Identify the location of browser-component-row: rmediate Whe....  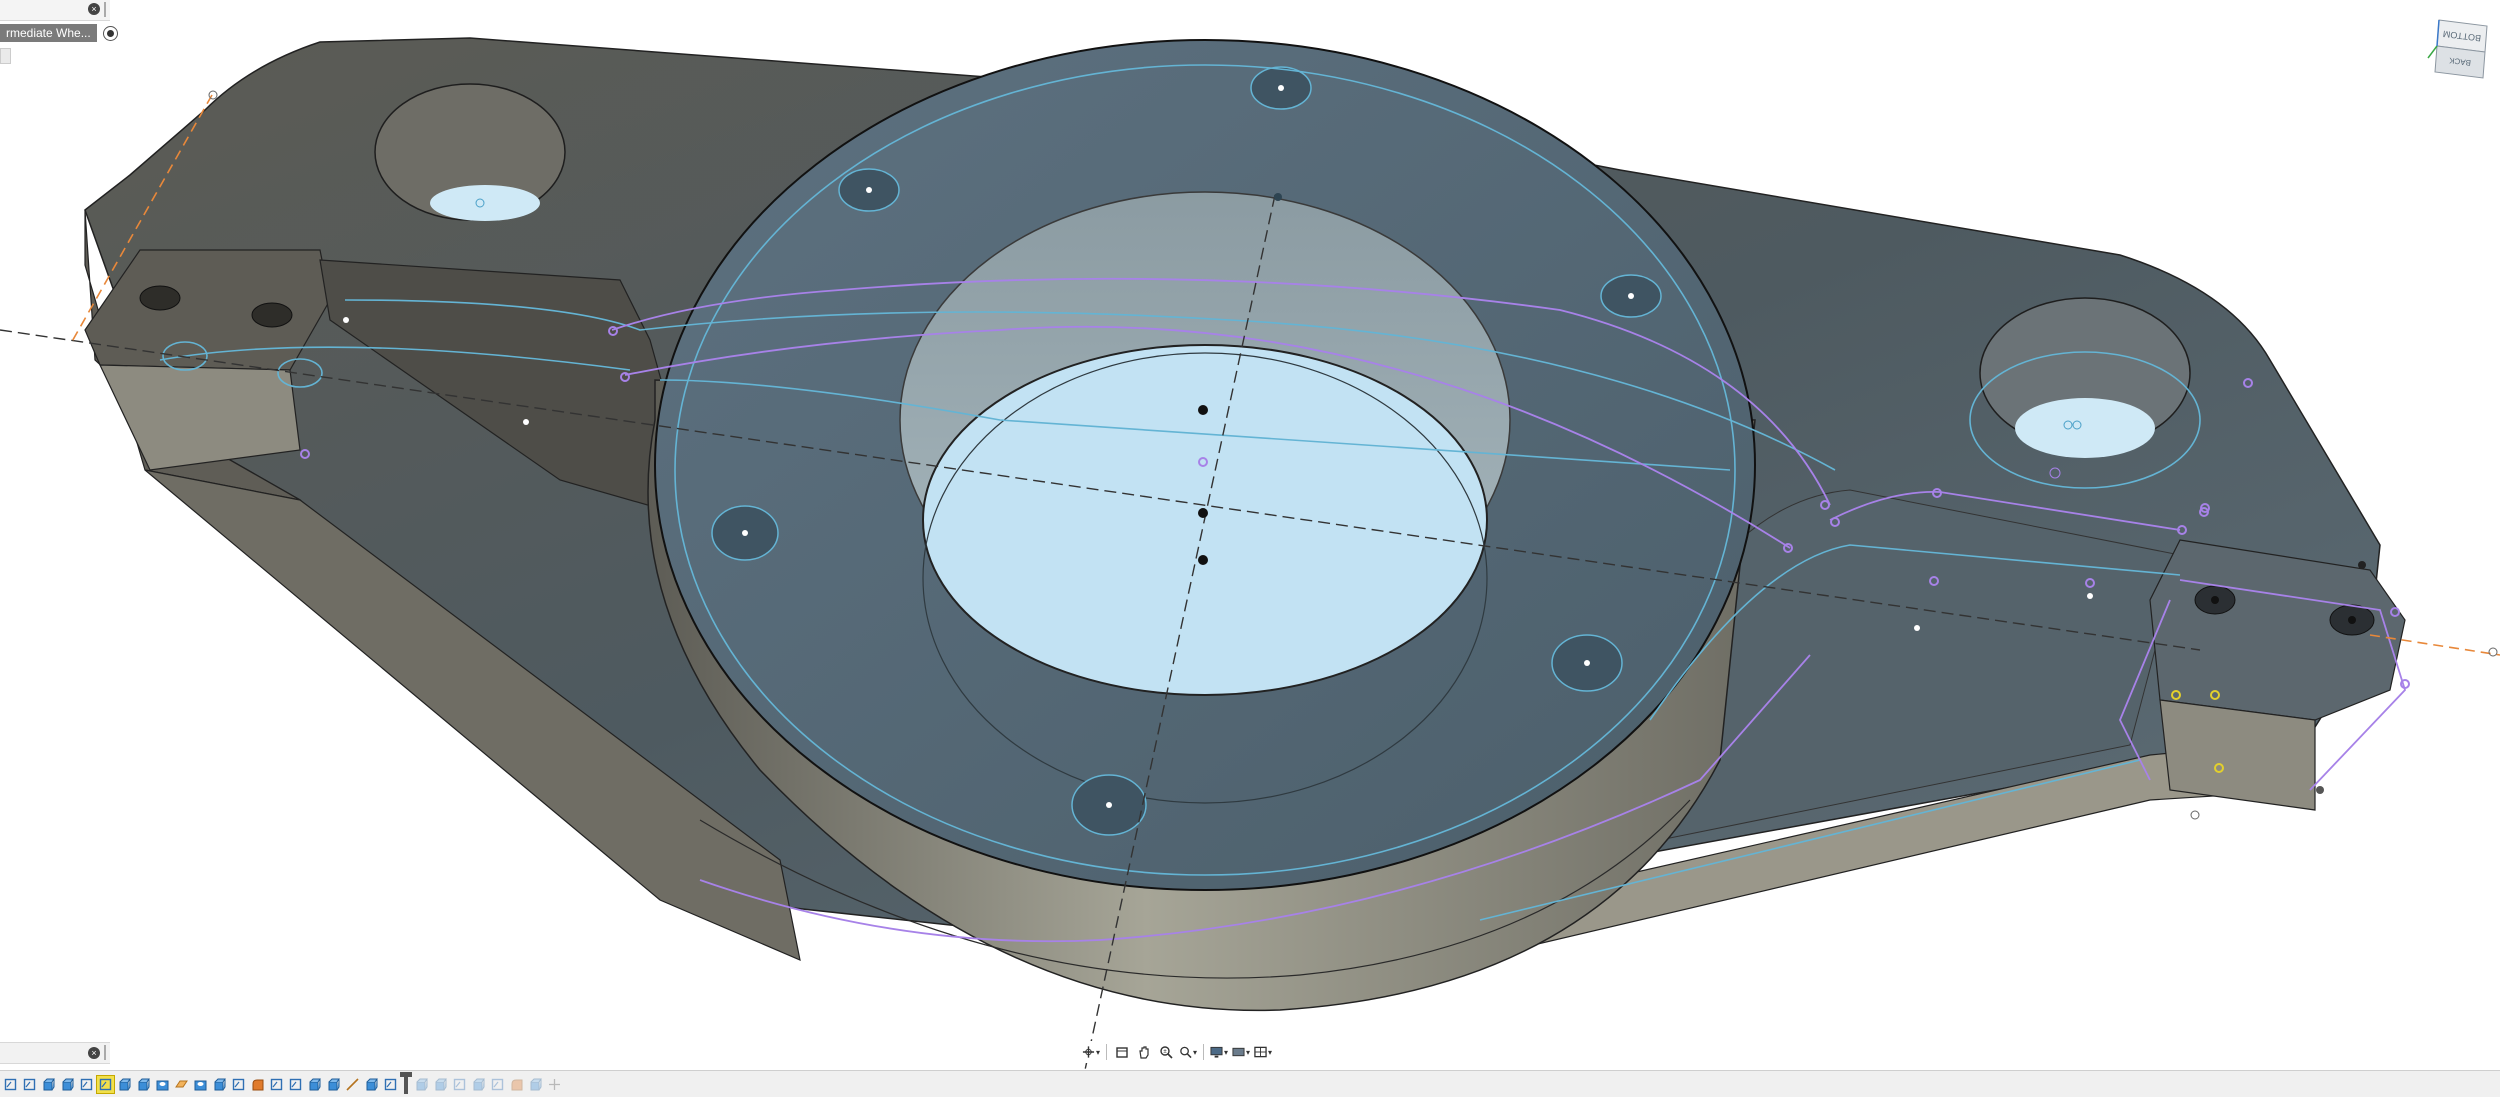
(59, 33).